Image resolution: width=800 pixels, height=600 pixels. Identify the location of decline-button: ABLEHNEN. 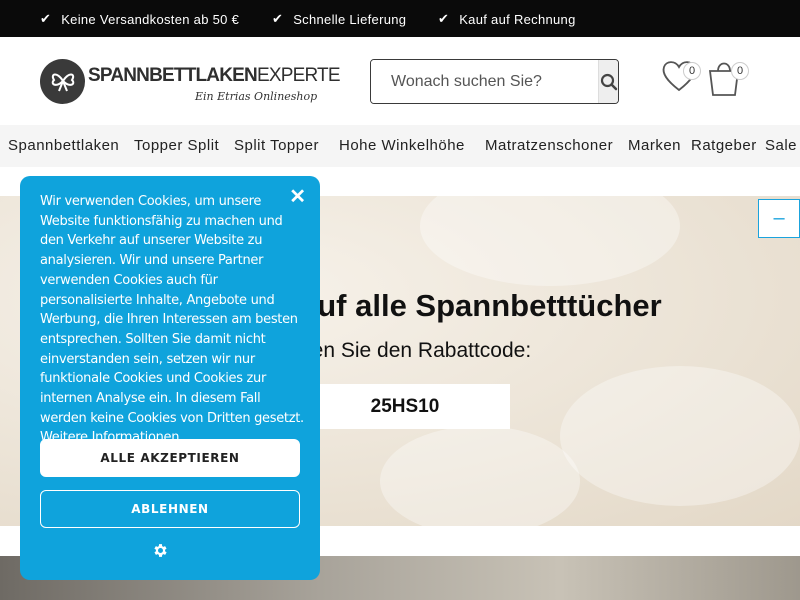
(170, 509).